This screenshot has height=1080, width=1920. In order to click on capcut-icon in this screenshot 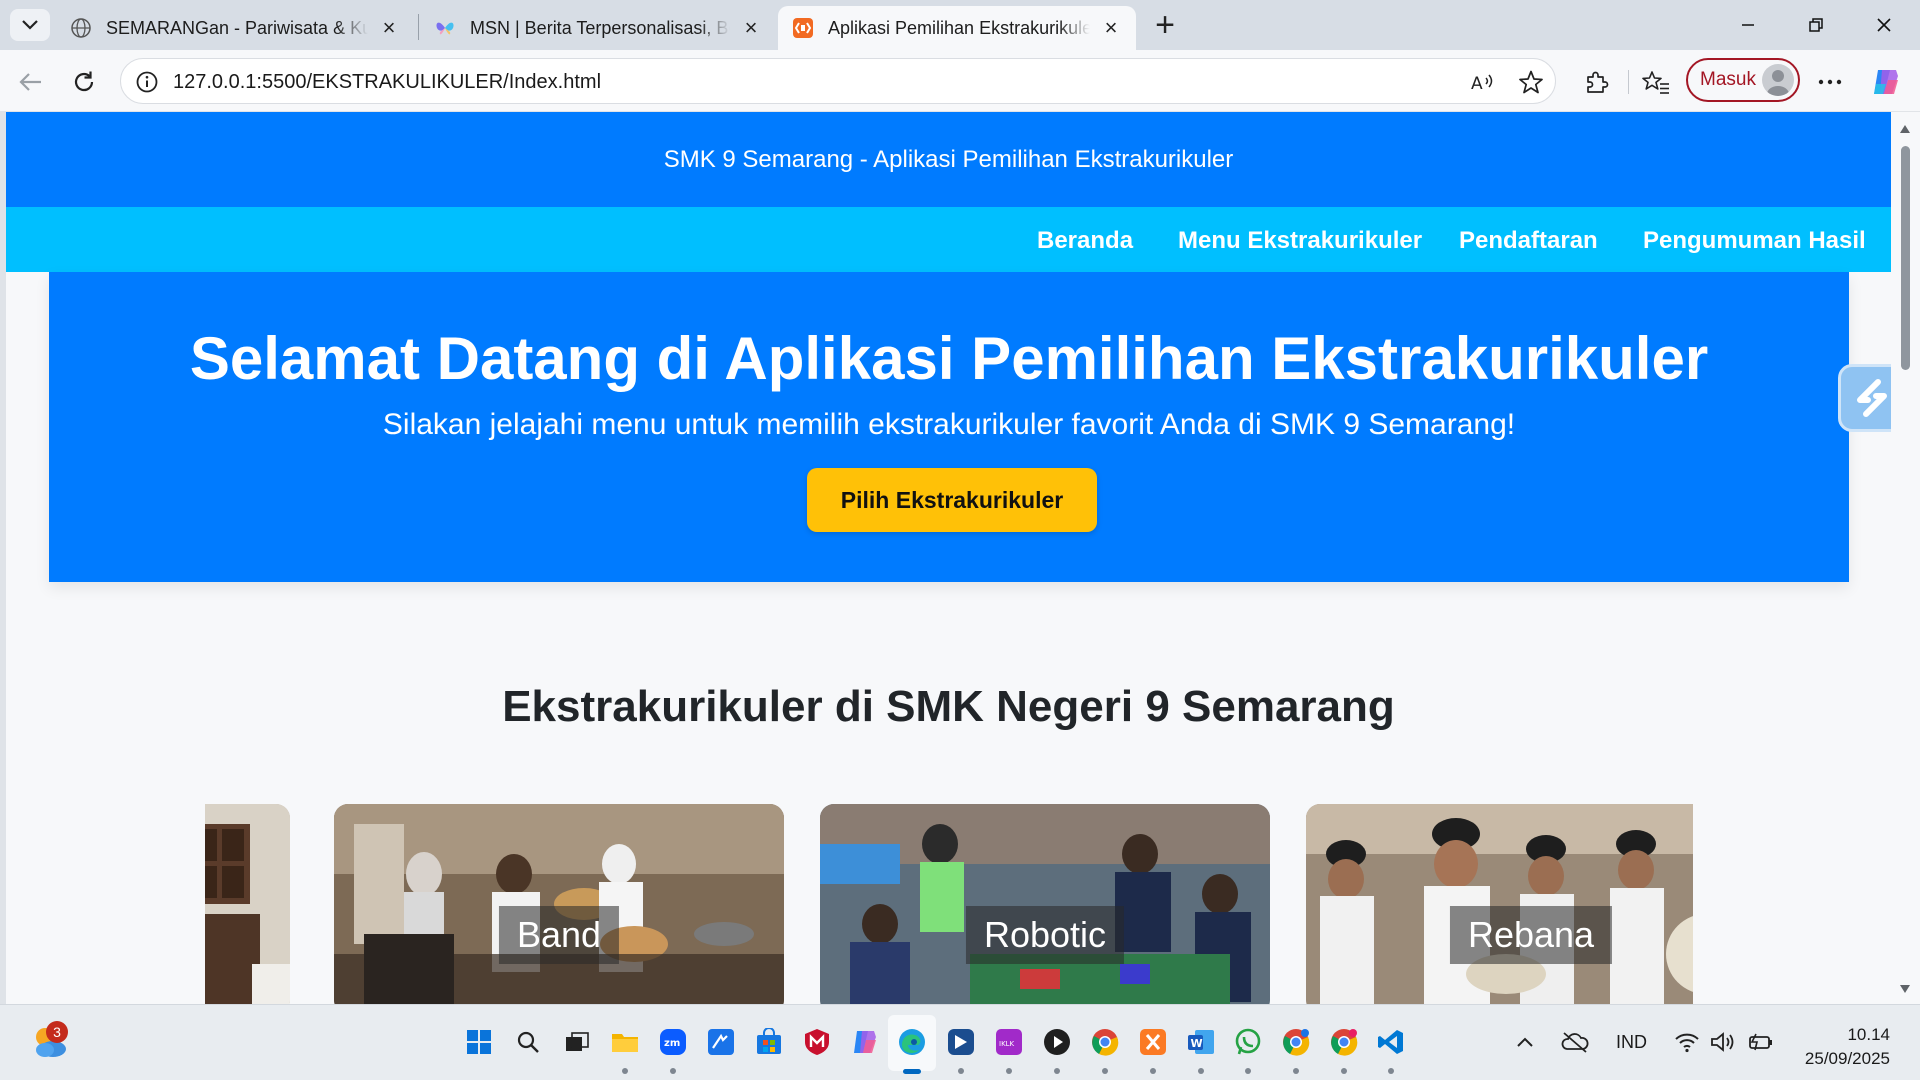, I will do `click(961, 1042)`.